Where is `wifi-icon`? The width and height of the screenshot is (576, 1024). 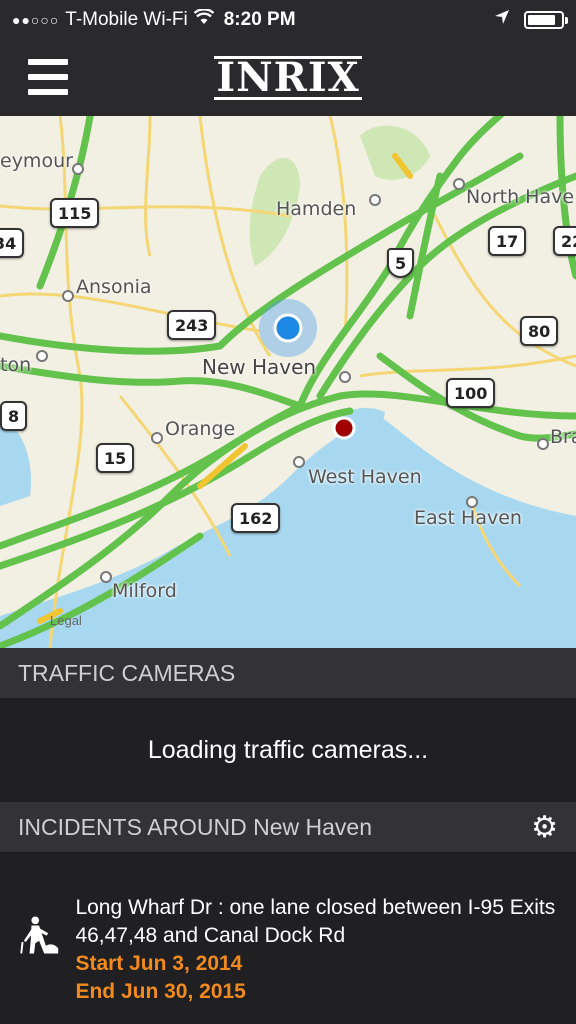 wifi-icon is located at coordinates (204, 19).